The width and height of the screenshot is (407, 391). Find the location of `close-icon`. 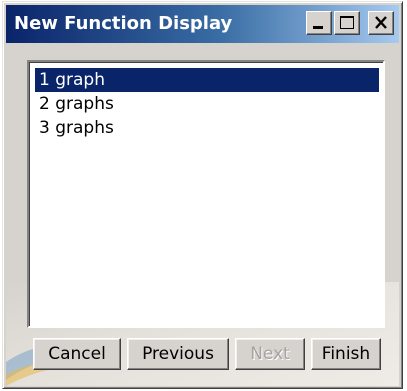

close-icon is located at coordinates (381, 22).